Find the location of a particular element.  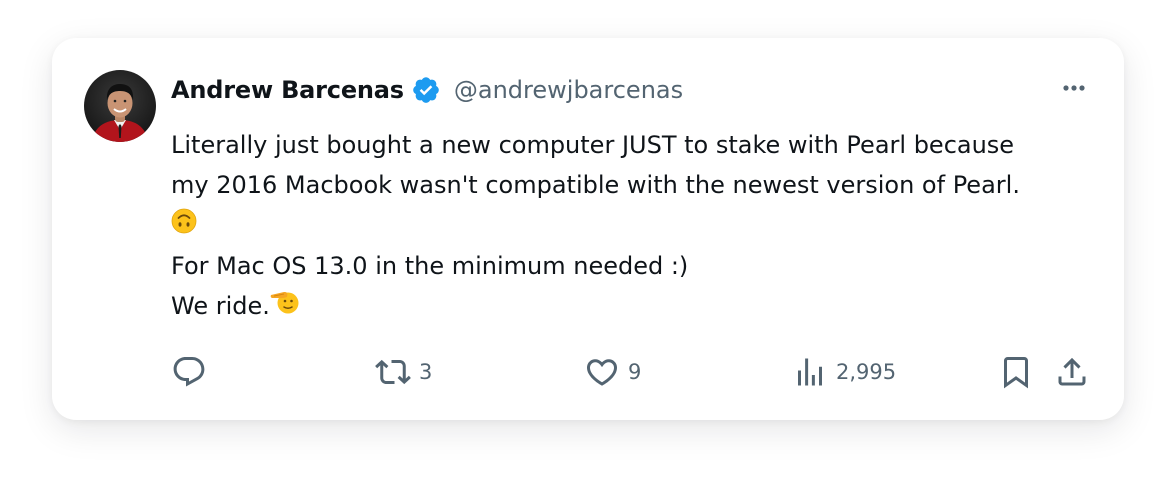

tweet-text-fragment: We ride. is located at coordinates (220, 306).